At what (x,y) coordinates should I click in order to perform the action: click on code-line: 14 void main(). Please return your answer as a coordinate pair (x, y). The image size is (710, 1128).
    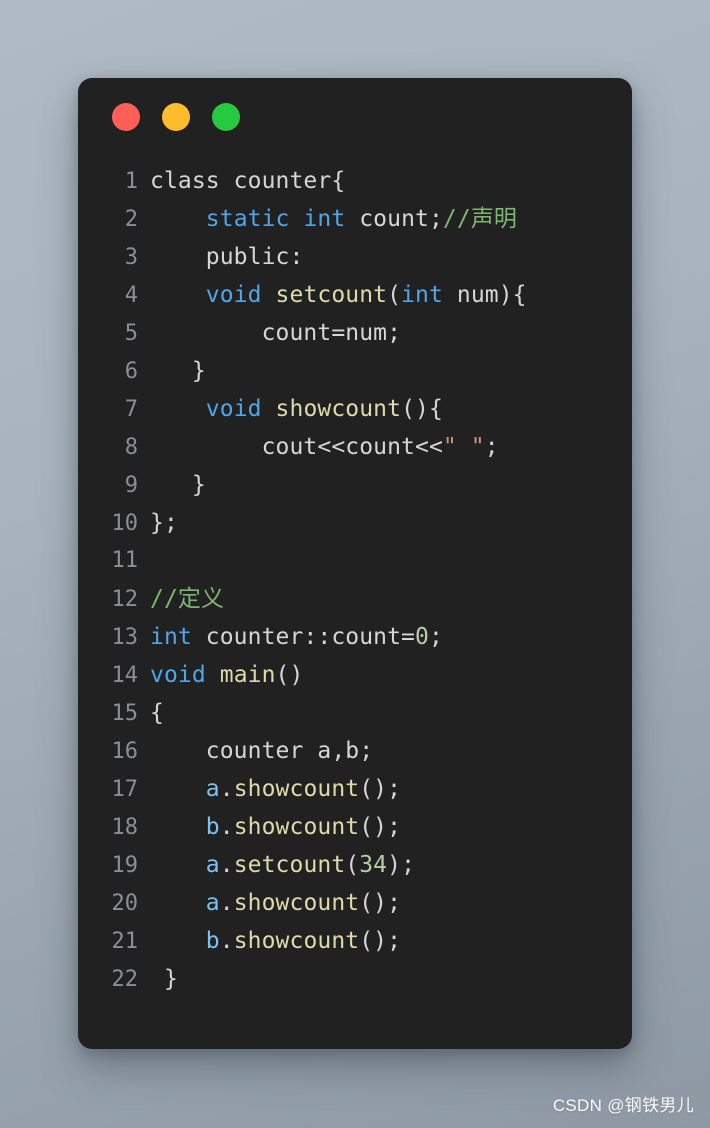
    Looking at the image, I should click on (355, 675).